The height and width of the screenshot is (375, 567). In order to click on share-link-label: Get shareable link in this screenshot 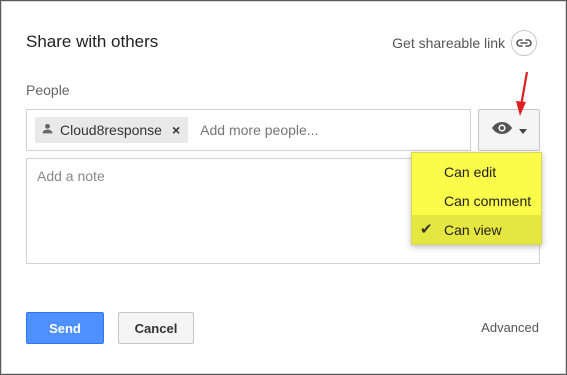, I will do `click(448, 43)`.